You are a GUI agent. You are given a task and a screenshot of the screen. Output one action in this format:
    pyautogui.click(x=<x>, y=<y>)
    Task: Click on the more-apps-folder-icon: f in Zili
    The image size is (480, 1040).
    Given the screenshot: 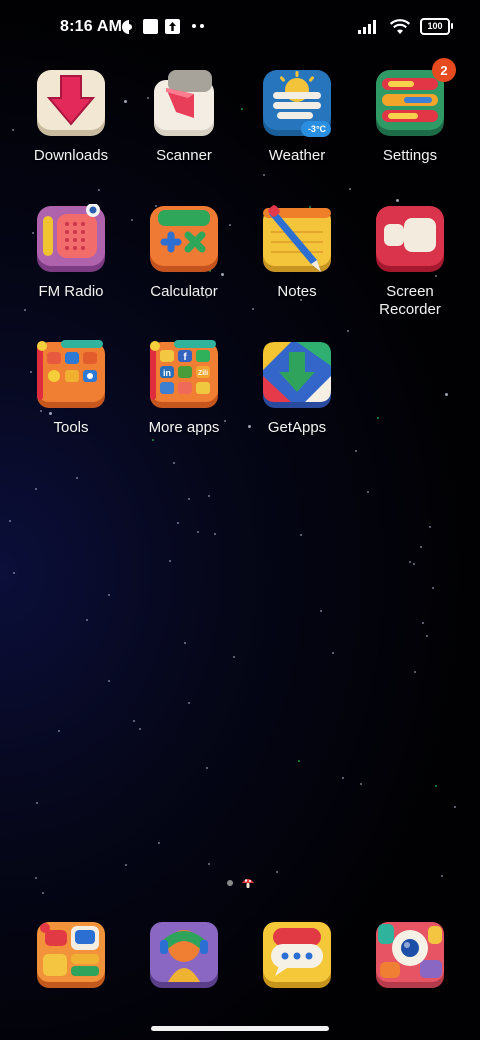 What is the action you would take?
    pyautogui.click(x=184, y=376)
    